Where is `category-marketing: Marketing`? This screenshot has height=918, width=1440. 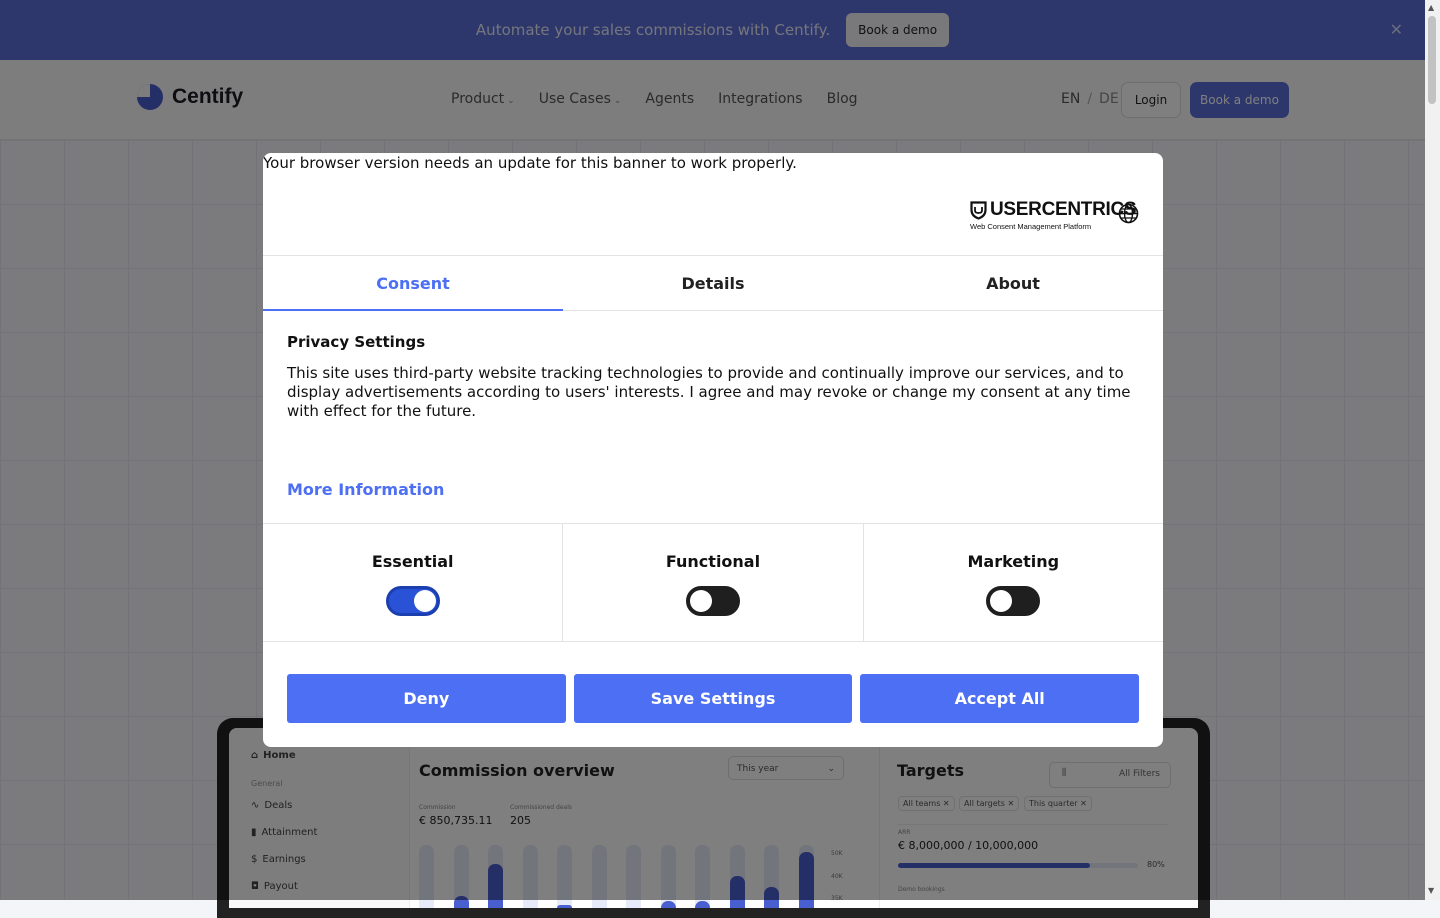 category-marketing: Marketing is located at coordinates (1013, 582).